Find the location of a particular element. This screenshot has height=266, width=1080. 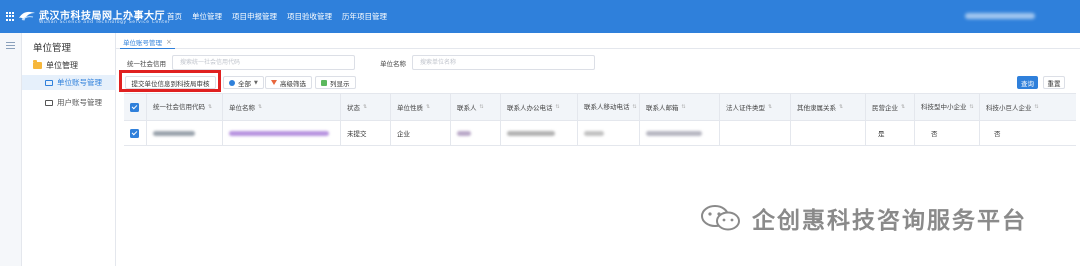

tab-strip: 单位账号管理 × is located at coordinates (598, 42).